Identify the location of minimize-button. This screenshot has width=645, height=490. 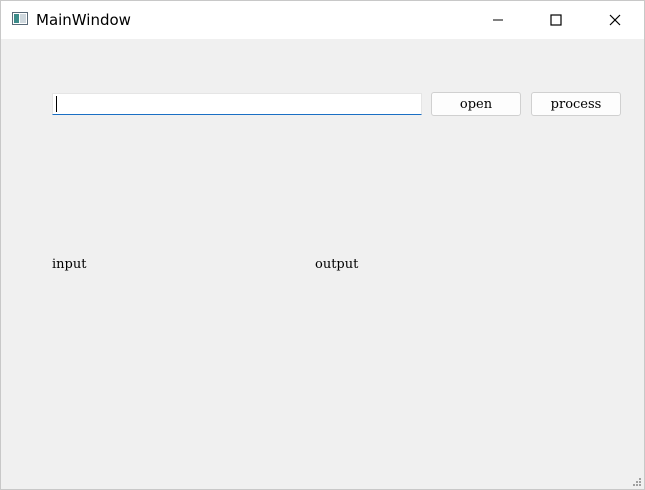
(498, 20).